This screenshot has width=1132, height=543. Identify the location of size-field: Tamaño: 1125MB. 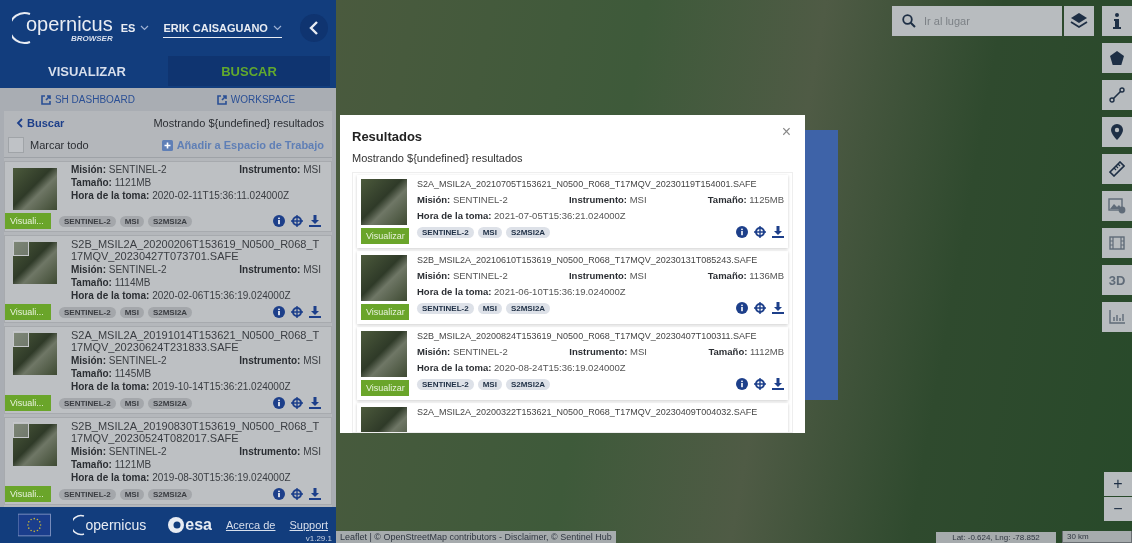
(745, 199).